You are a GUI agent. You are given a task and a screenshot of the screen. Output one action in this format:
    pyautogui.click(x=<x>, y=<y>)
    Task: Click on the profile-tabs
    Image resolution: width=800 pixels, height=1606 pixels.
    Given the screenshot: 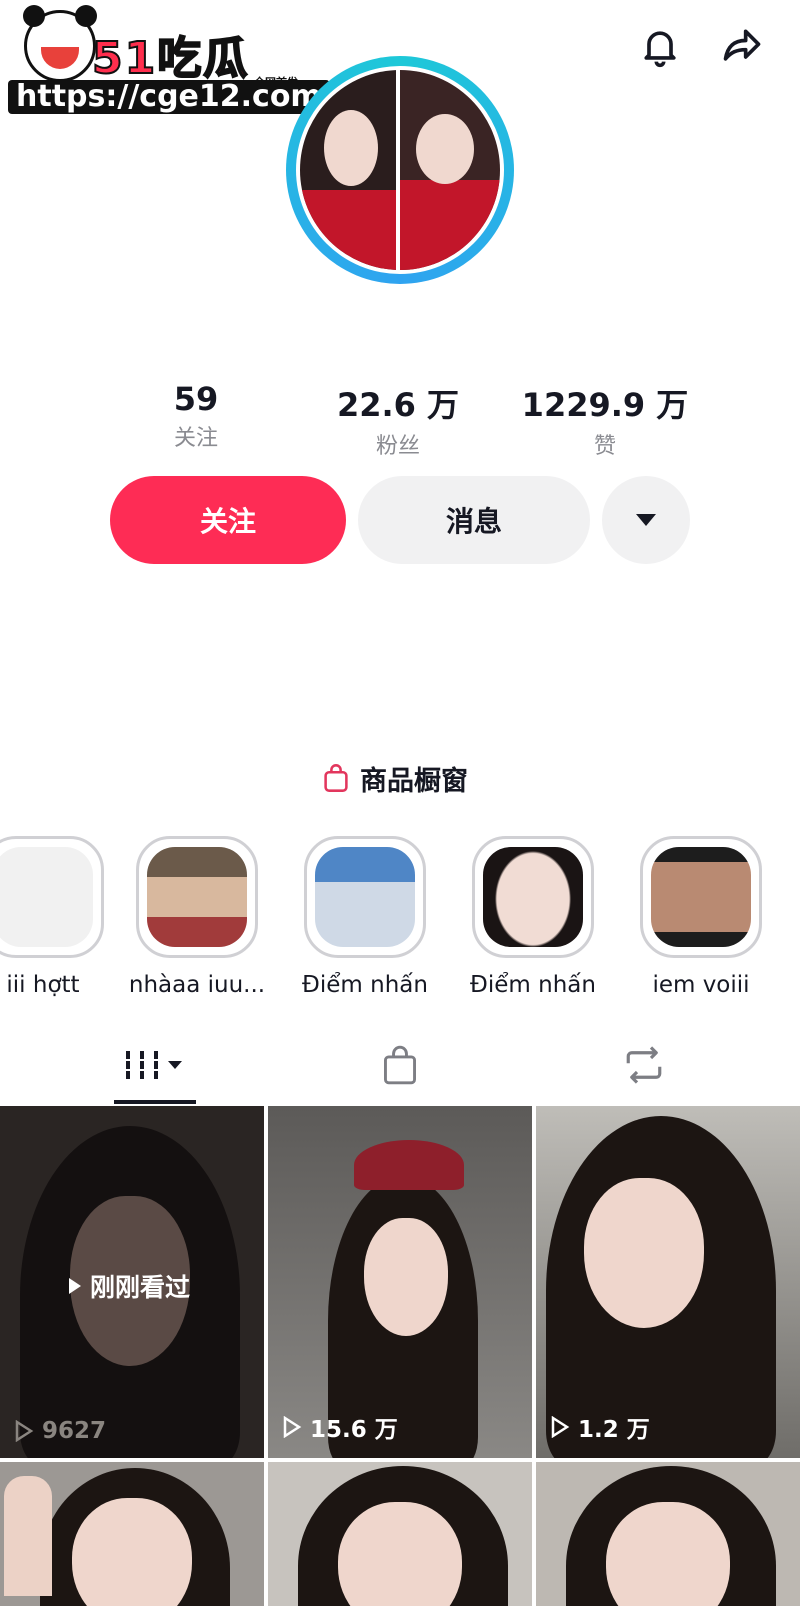 What is the action you would take?
    pyautogui.click(x=400, y=1065)
    